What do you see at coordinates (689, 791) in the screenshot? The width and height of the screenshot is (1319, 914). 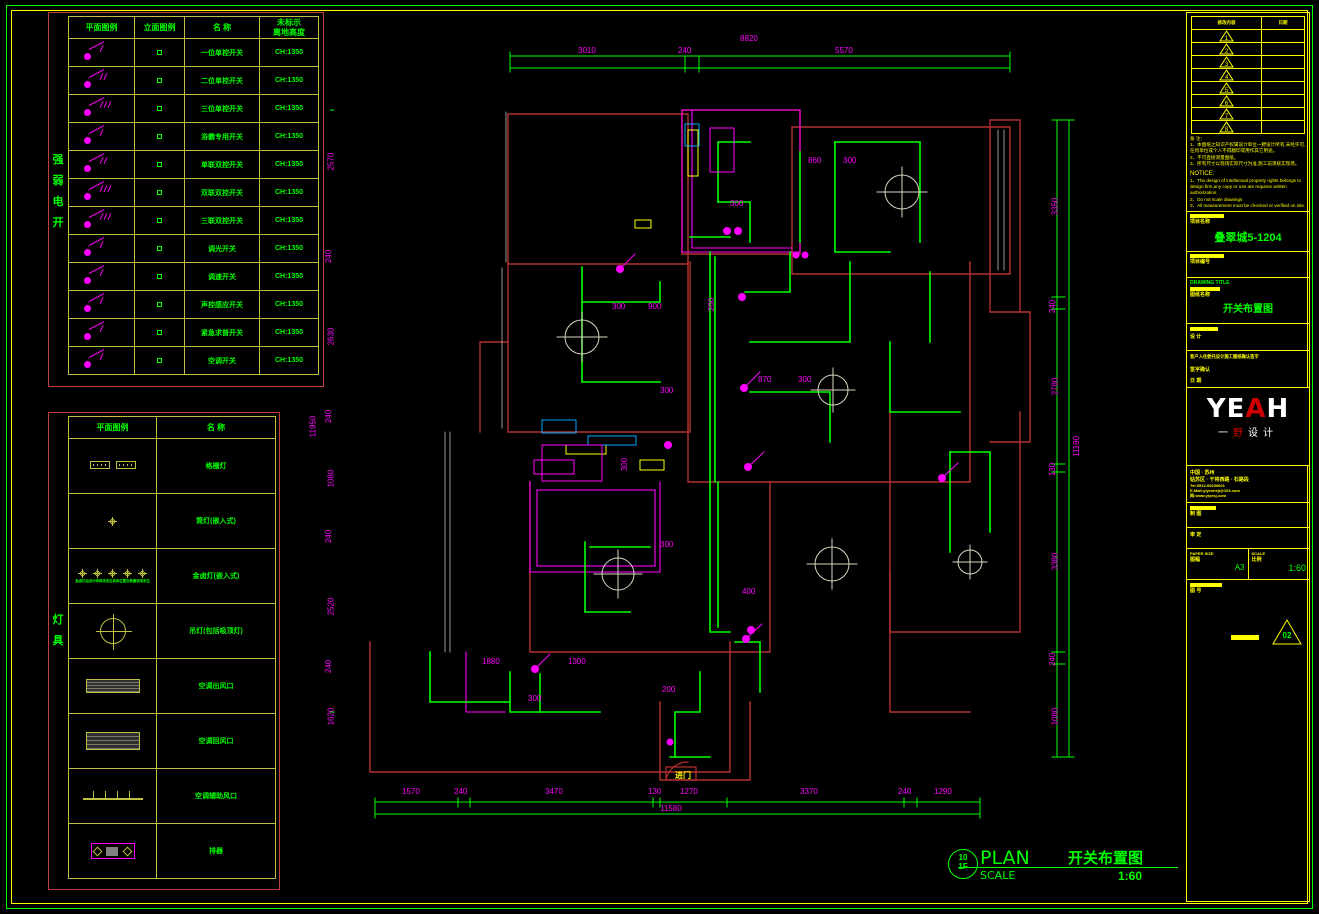 I see `dim-bot-5: 1270` at bounding box center [689, 791].